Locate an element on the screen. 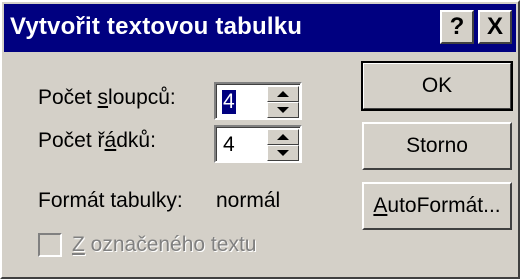  rows-stepper: 4 is located at coordinates (258, 144).